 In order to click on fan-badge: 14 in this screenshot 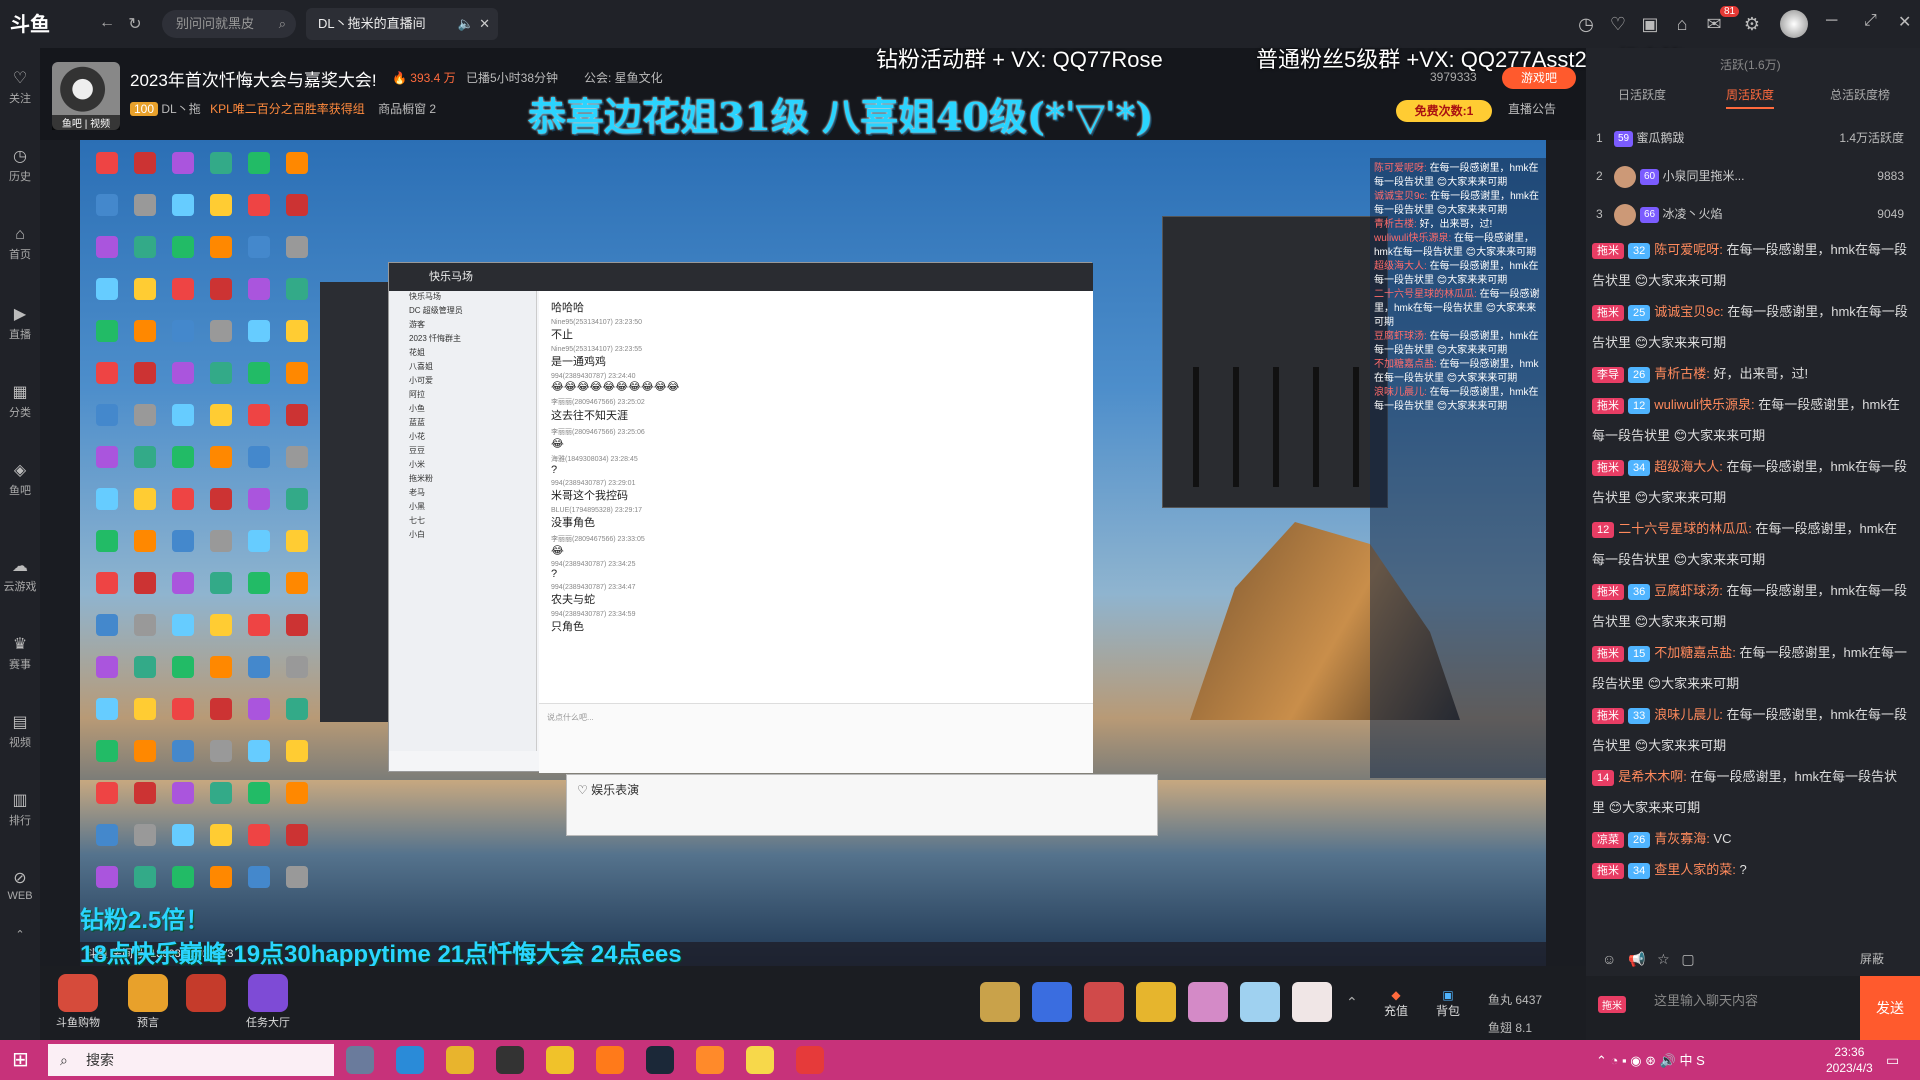, I will do `click(1603, 777)`.